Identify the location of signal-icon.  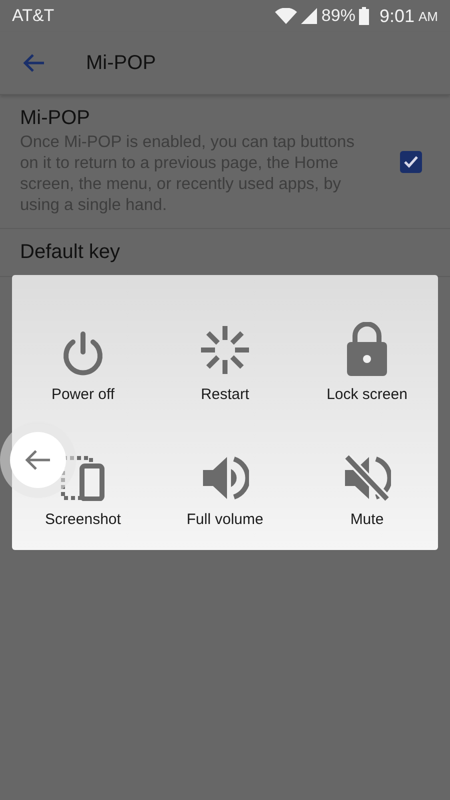
(309, 16).